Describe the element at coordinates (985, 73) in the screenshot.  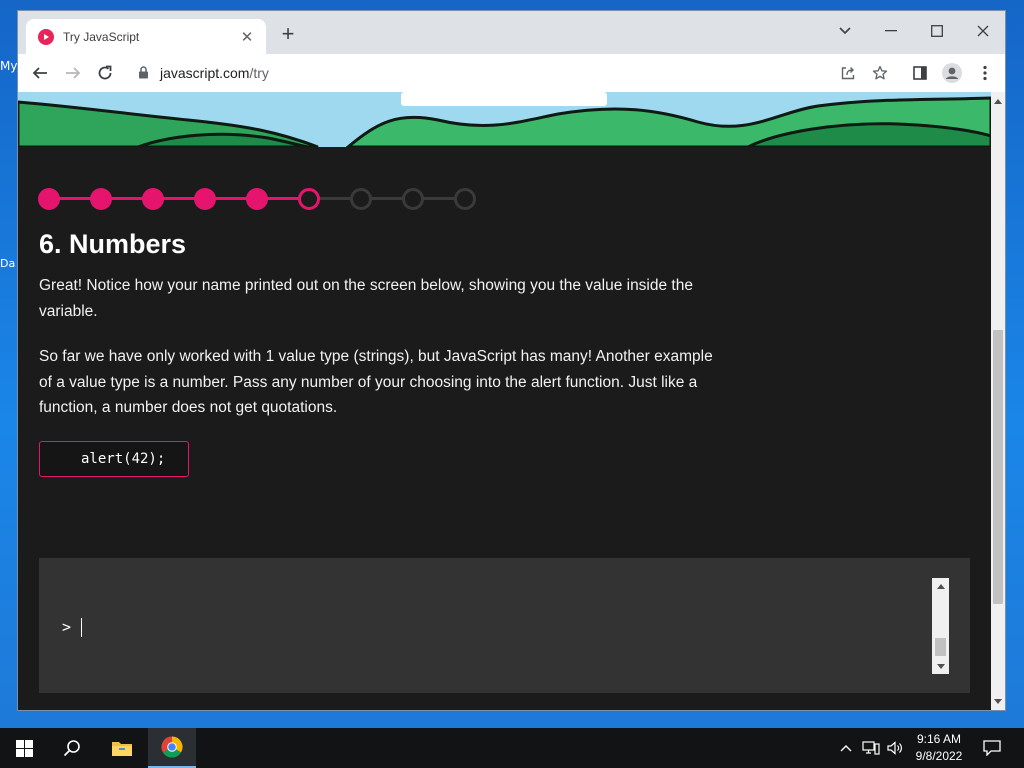
I see `menu-kebab-icon` at that location.